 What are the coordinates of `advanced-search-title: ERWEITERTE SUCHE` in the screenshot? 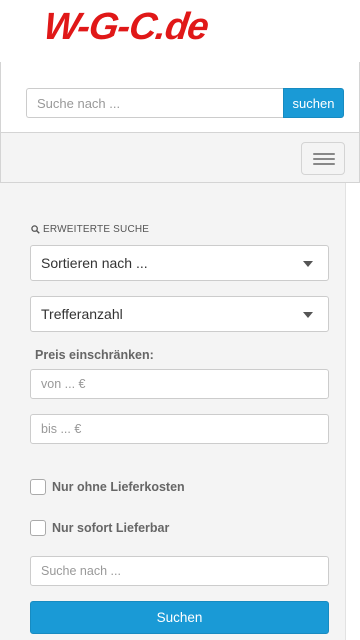 It's located at (90, 229).